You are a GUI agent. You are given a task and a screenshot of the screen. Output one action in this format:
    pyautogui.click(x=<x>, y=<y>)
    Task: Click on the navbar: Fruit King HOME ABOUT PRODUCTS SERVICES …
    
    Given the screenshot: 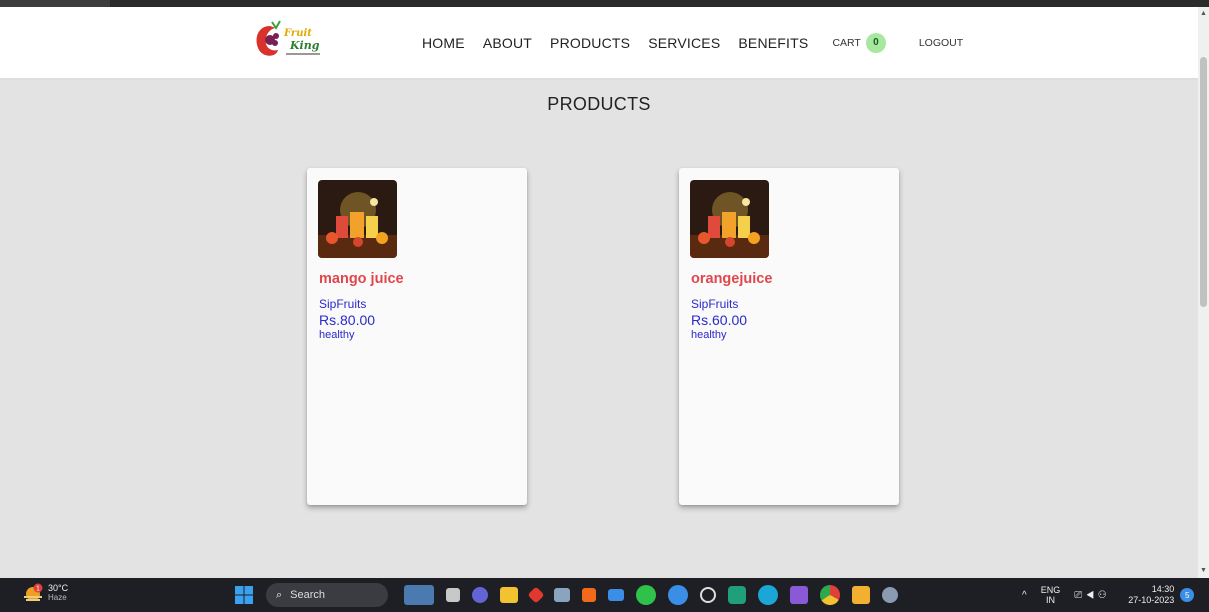 What is the action you would take?
    pyautogui.click(x=599, y=42)
    